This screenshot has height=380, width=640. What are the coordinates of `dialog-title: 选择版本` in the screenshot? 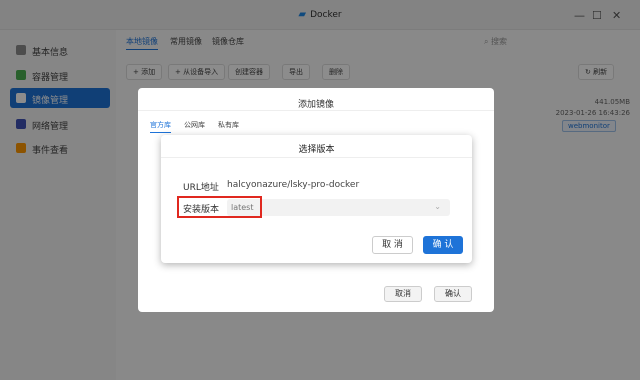 It's located at (316, 150).